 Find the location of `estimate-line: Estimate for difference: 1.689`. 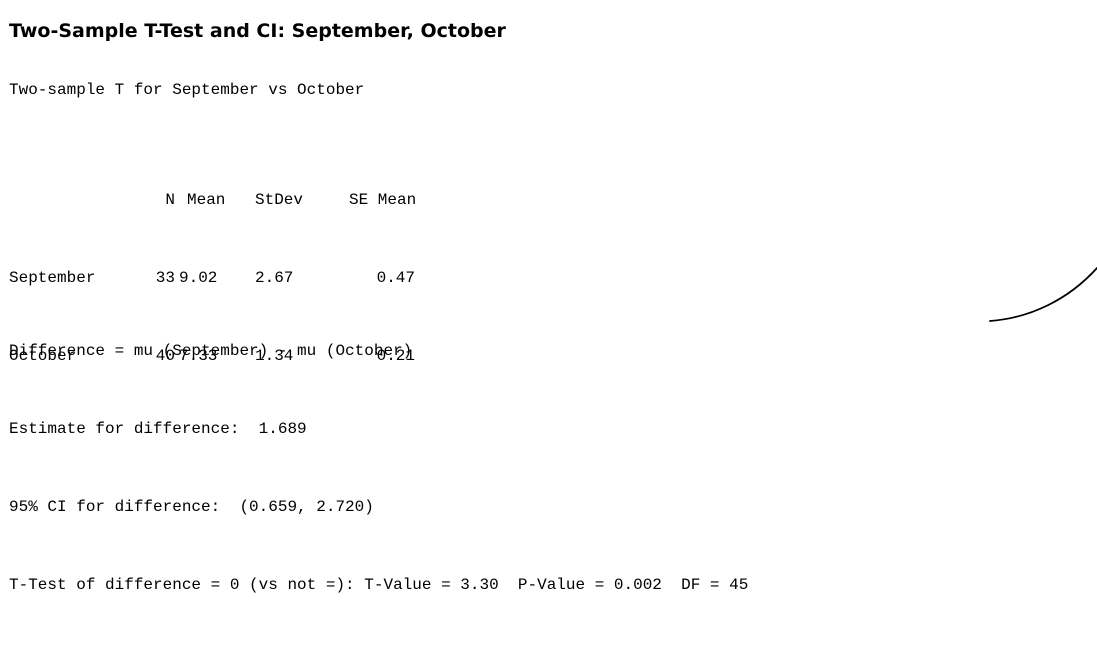

estimate-line: Estimate for difference: 1.689 is located at coordinates (158, 429).